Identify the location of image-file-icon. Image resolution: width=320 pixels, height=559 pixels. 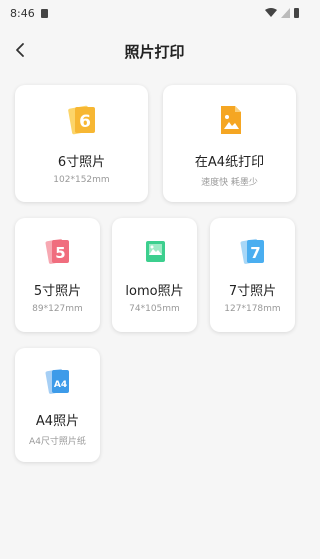
(230, 122).